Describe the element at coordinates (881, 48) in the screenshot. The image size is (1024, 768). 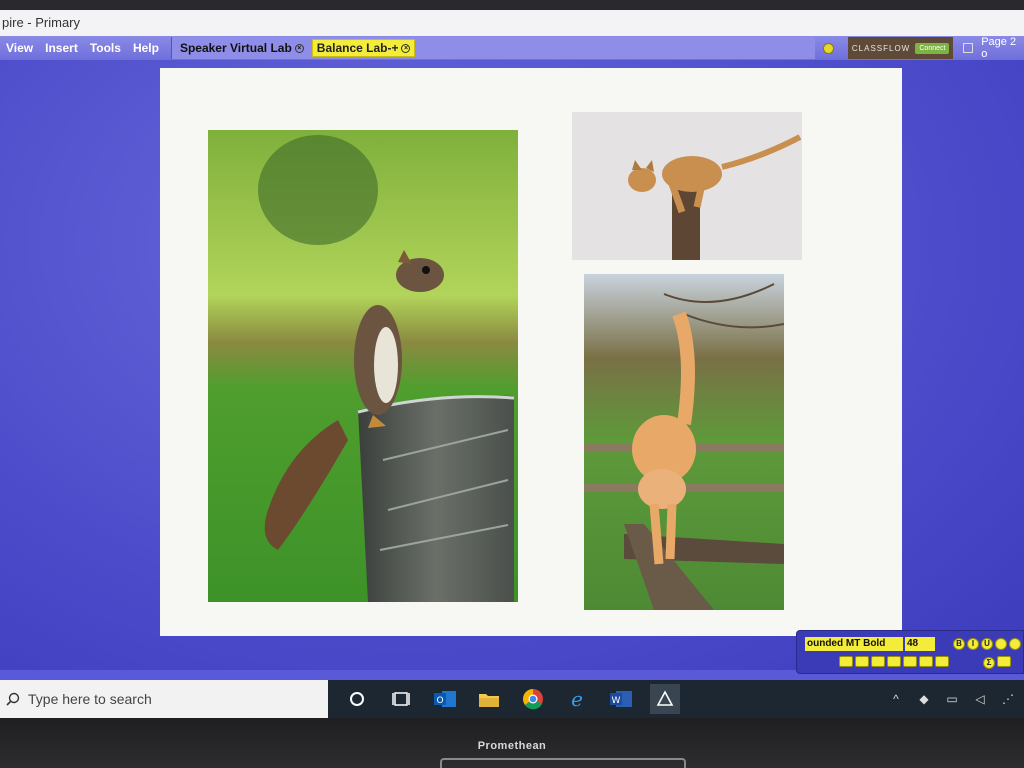
I see `classflow-logo: CLASSFLOW` at that location.